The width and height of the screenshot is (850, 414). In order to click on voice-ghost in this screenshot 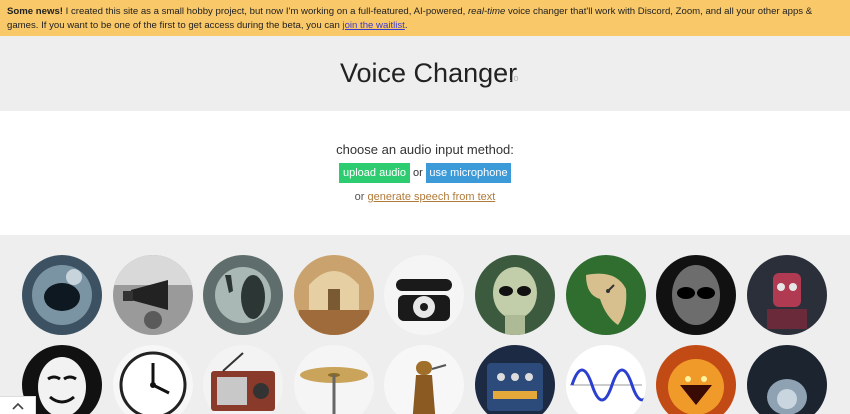, I will do `click(243, 295)`.